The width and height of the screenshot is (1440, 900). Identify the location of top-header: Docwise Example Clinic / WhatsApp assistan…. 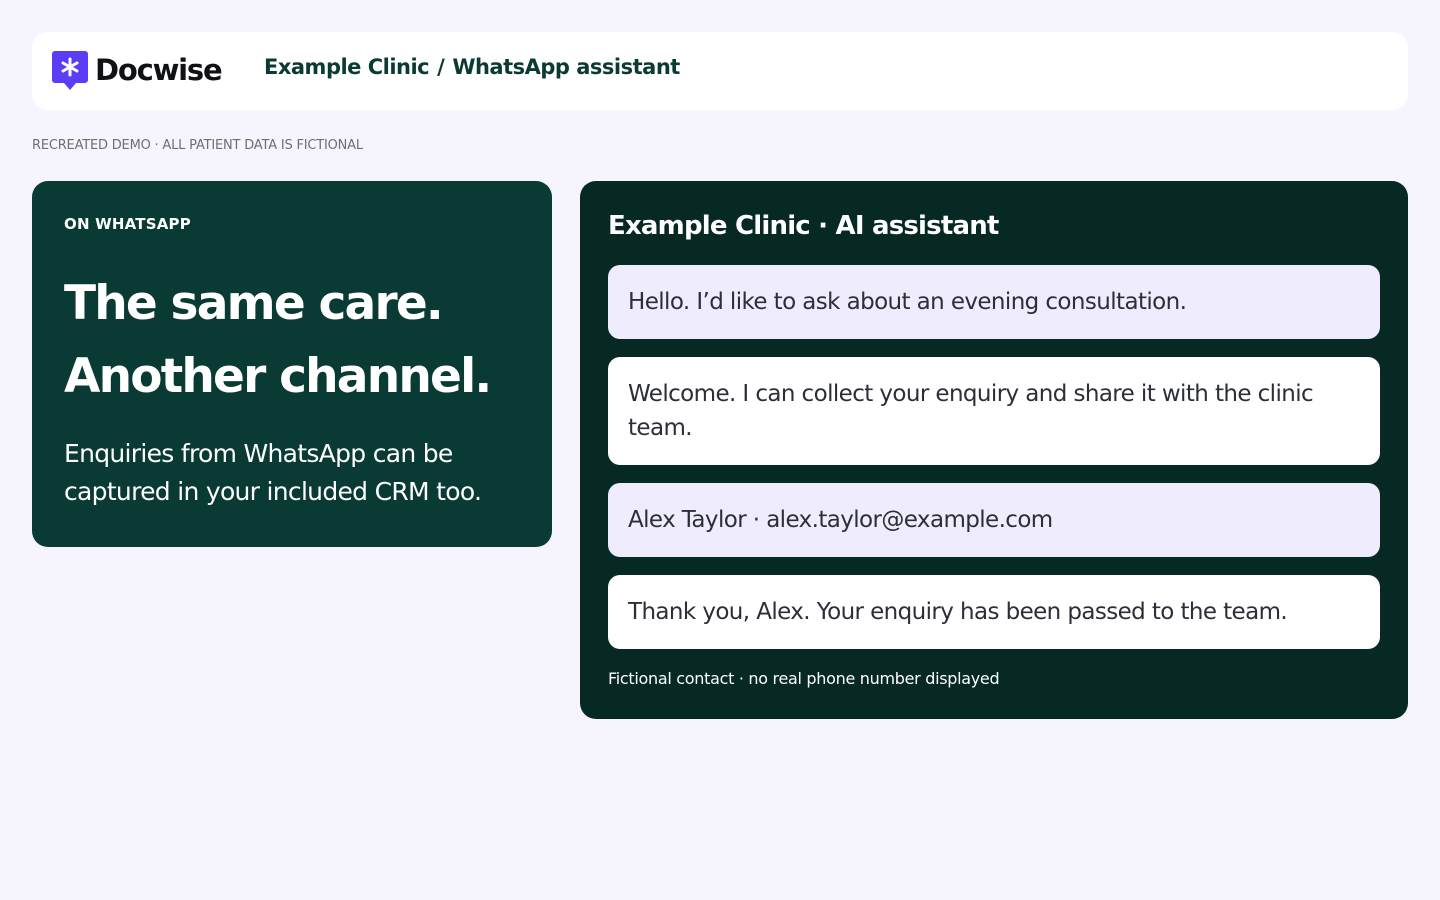
(720, 71).